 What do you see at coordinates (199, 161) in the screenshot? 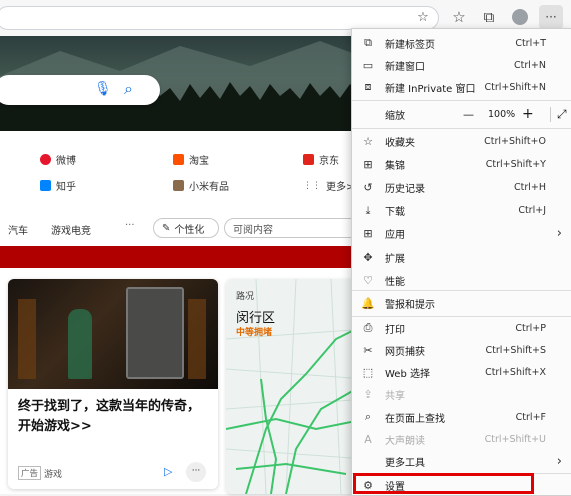
I see `quicklink-label: 淘宝` at bounding box center [199, 161].